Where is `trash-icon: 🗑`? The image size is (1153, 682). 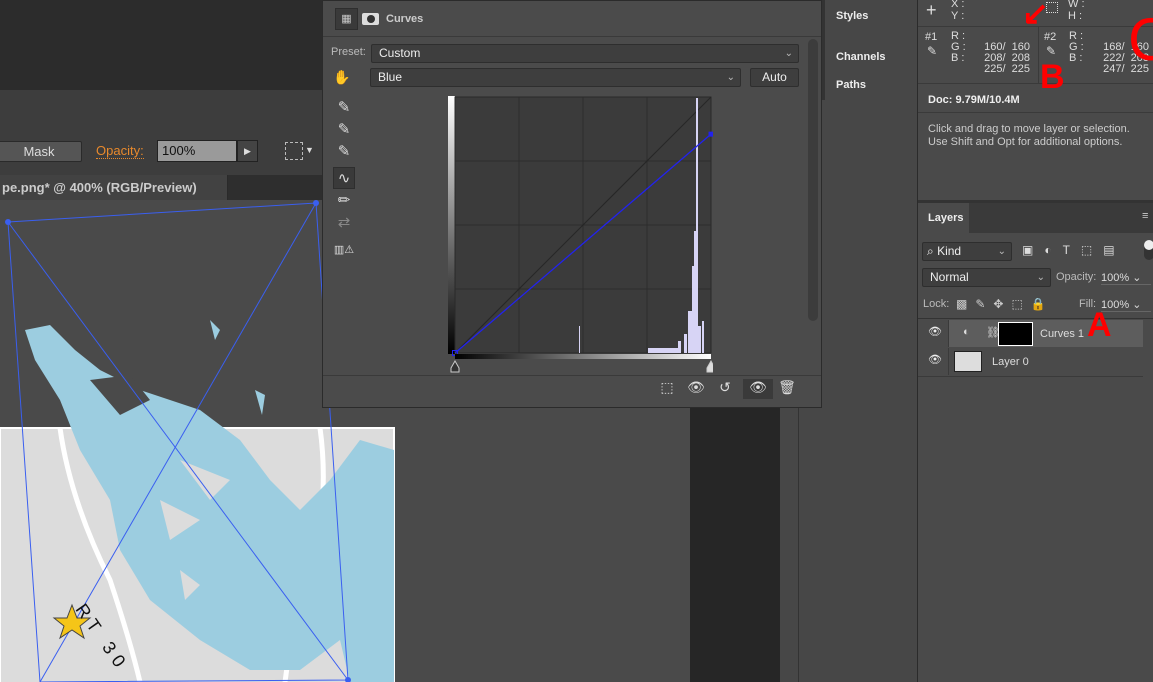 trash-icon: 🗑 is located at coordinates (787, 389).